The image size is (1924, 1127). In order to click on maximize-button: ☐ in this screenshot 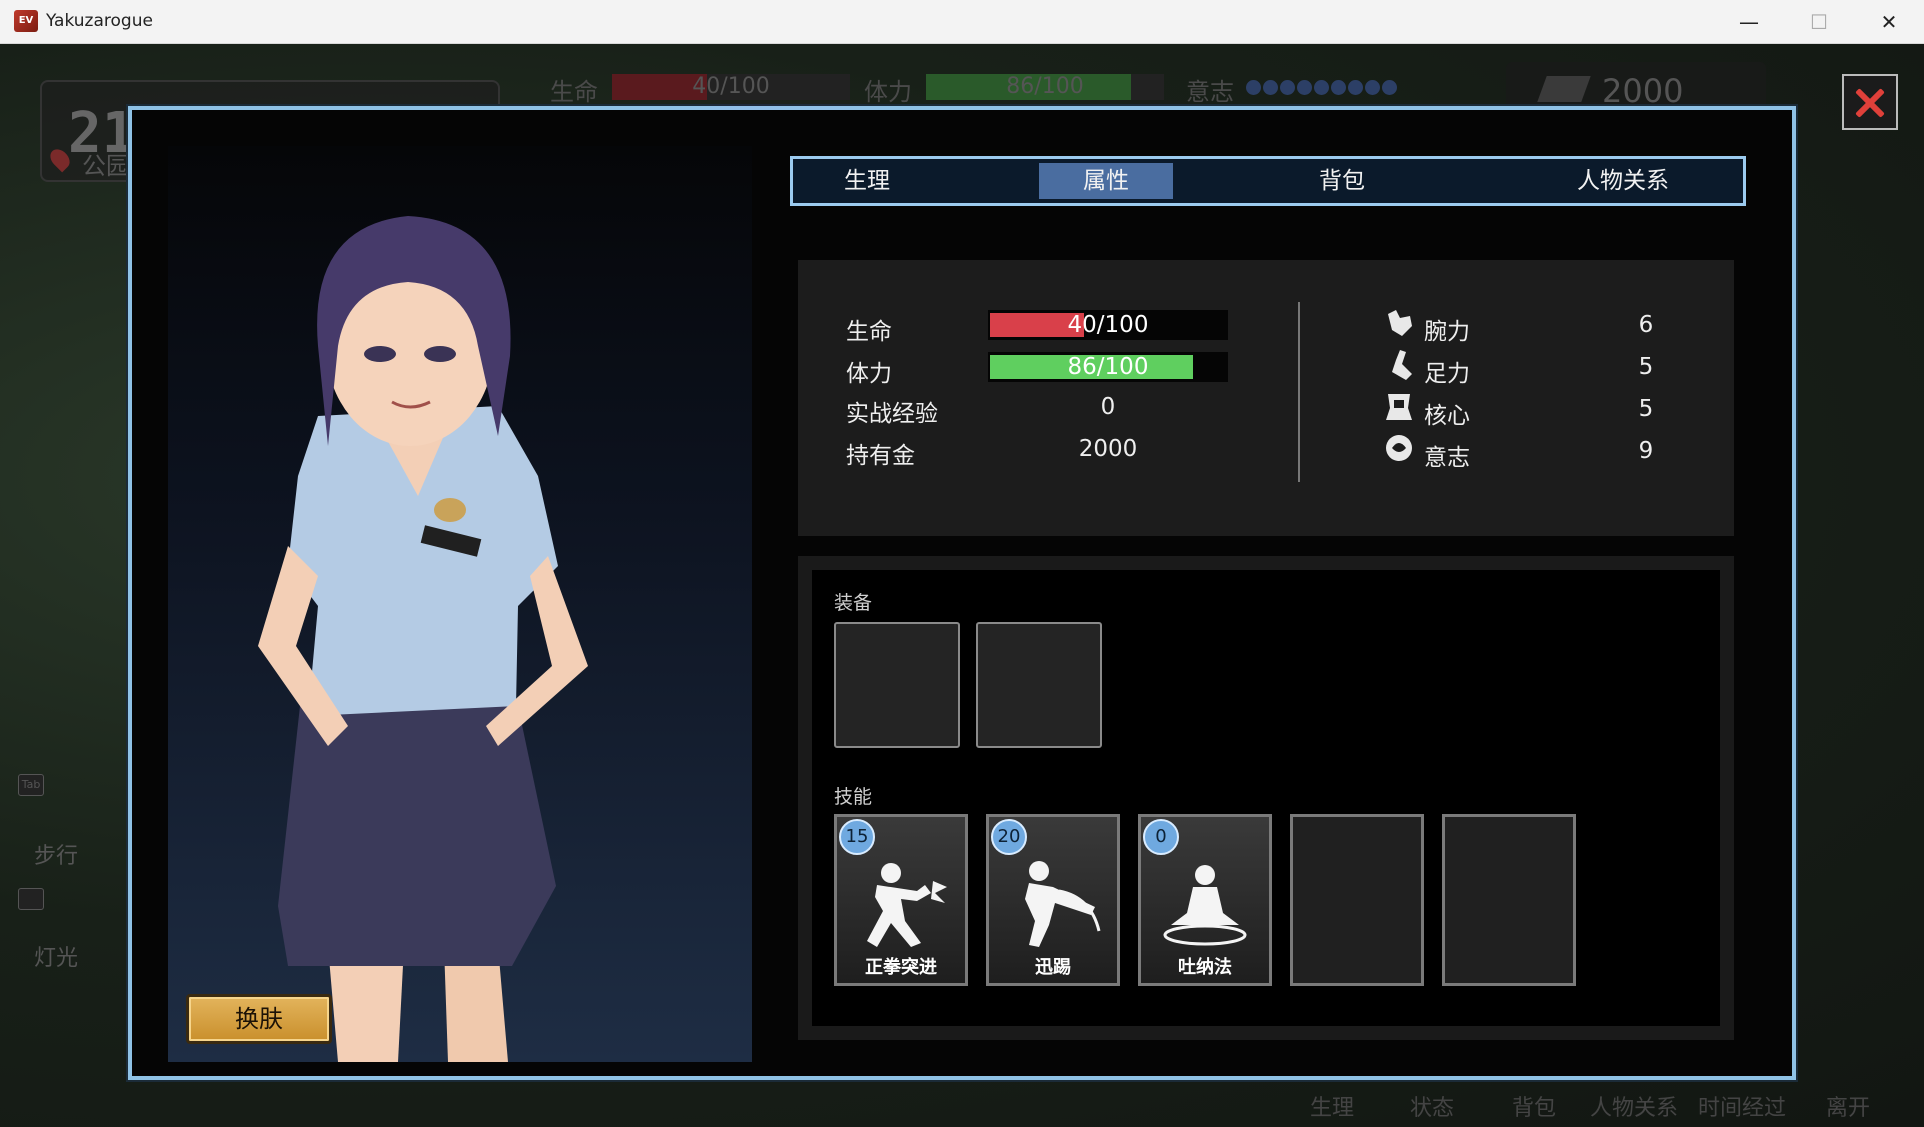, I will do `click(1819, 22)`.